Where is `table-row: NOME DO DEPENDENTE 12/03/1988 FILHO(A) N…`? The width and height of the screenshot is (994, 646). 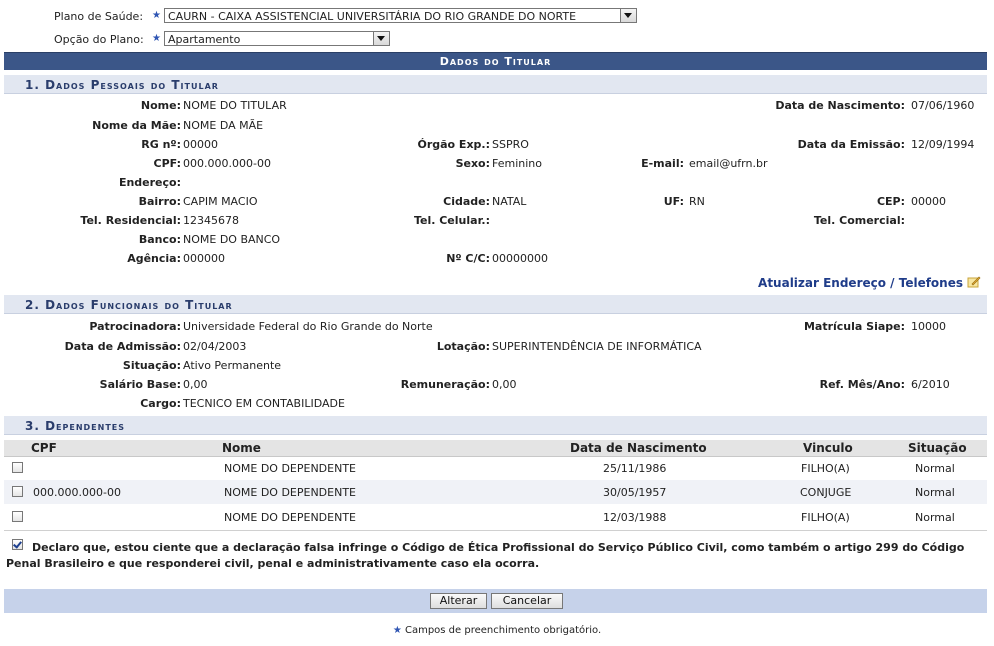
table-row: NOME DO DEPENDENTE 12/03/1988 FILHO(A) N… is located at coordinates (495, 517).